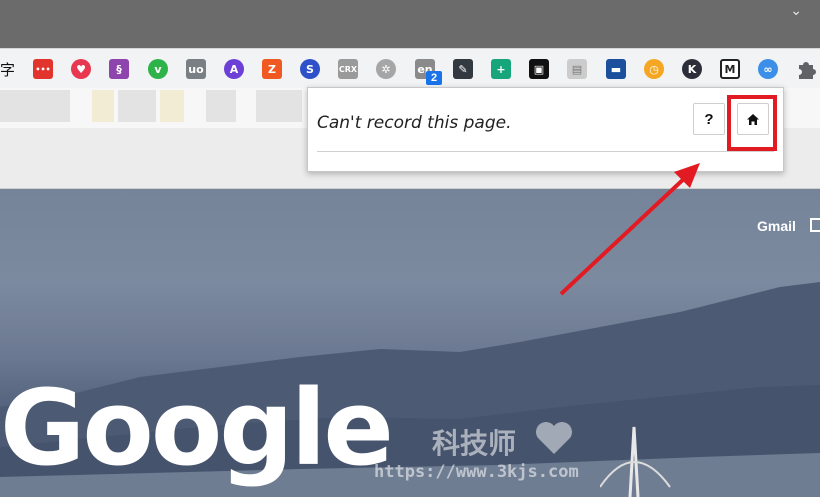 This screenshot has width=820, height=497. What do you see at coordinates (474, 443) in the screenshot?
I see `watermark-text: 科技师` at bounding box center [474, 443].